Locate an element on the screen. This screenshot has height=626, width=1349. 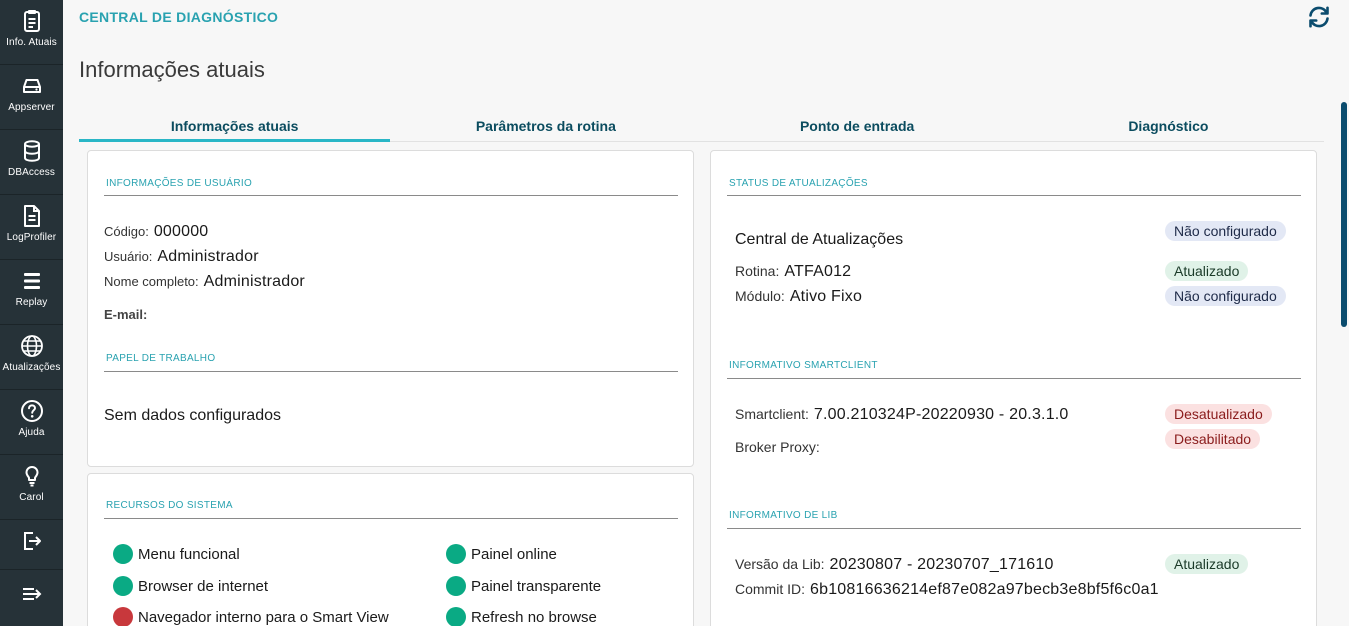
email-row: E-mail: is located at coordinates (128, 315).